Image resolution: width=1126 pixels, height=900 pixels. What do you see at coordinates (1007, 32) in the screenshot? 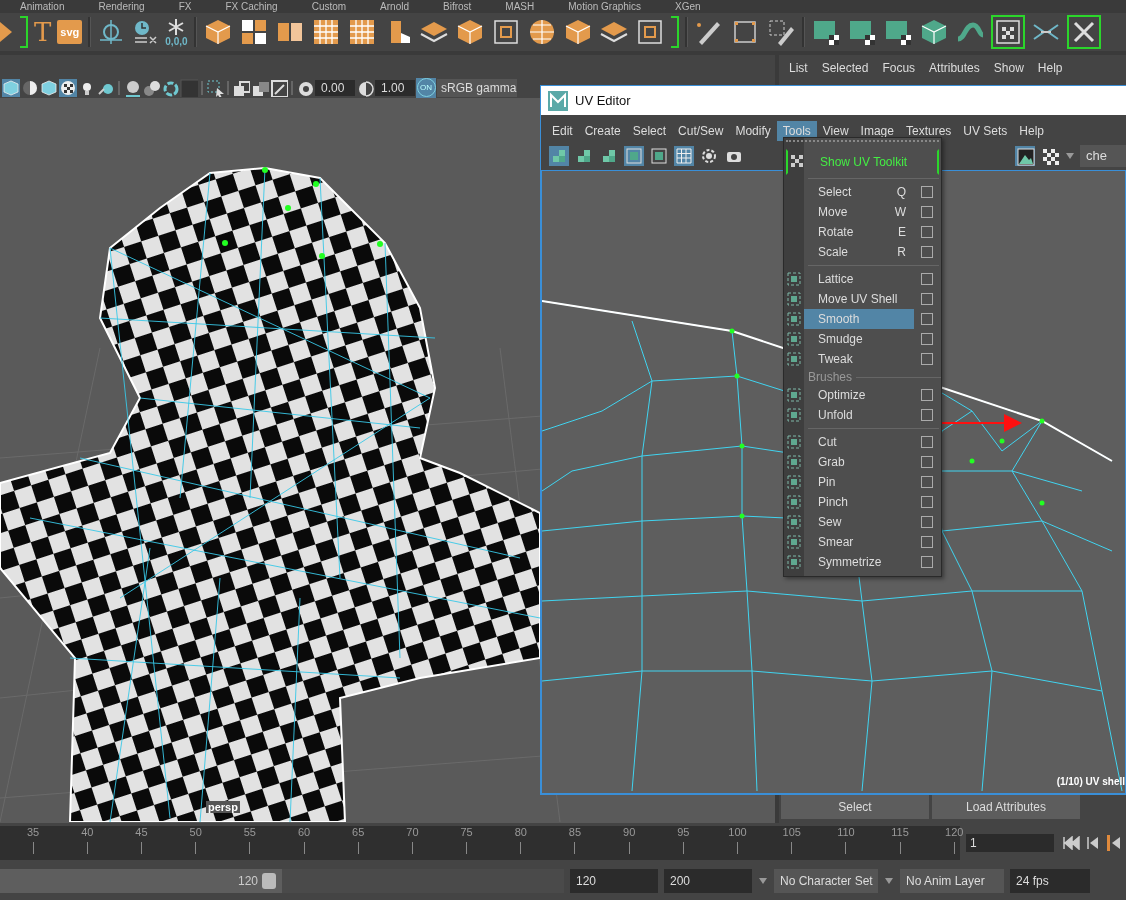
I see `checker-window-icon` at bounding box center [1007, 32].